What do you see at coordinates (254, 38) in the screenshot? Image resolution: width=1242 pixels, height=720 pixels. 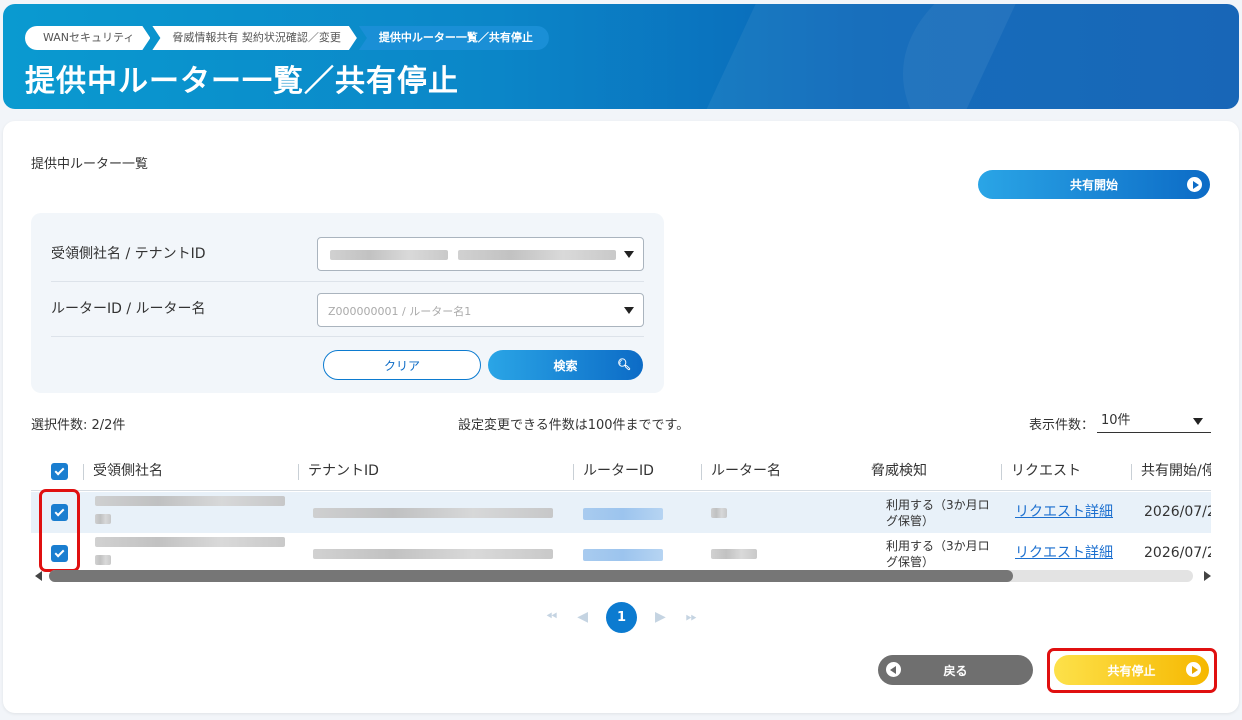 I see `breadcrumb-item-contract: 脅威情報共有 契約状況確認／変更` at bounding box center [254, 38].